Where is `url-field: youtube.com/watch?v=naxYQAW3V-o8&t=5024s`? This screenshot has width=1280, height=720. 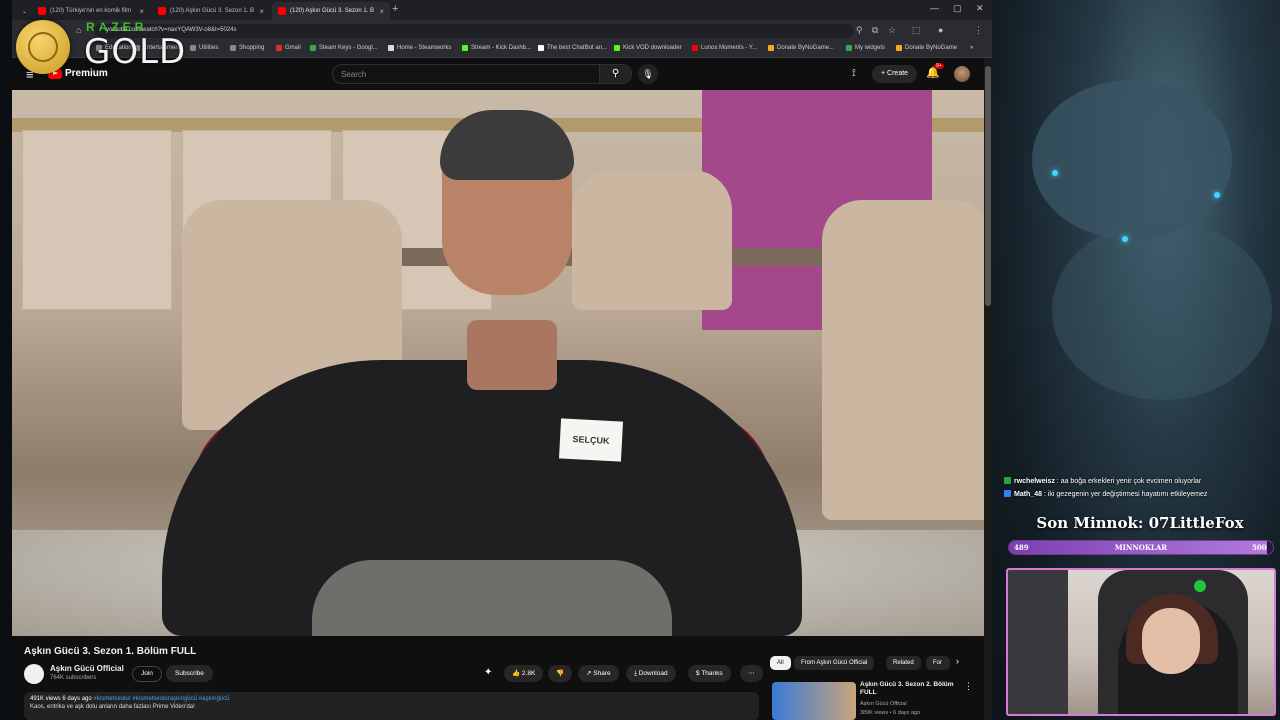
url-field: youtube.com/watch?v=naxYQAW3V-o8&t=5024s is located at coordinates (474, 31).